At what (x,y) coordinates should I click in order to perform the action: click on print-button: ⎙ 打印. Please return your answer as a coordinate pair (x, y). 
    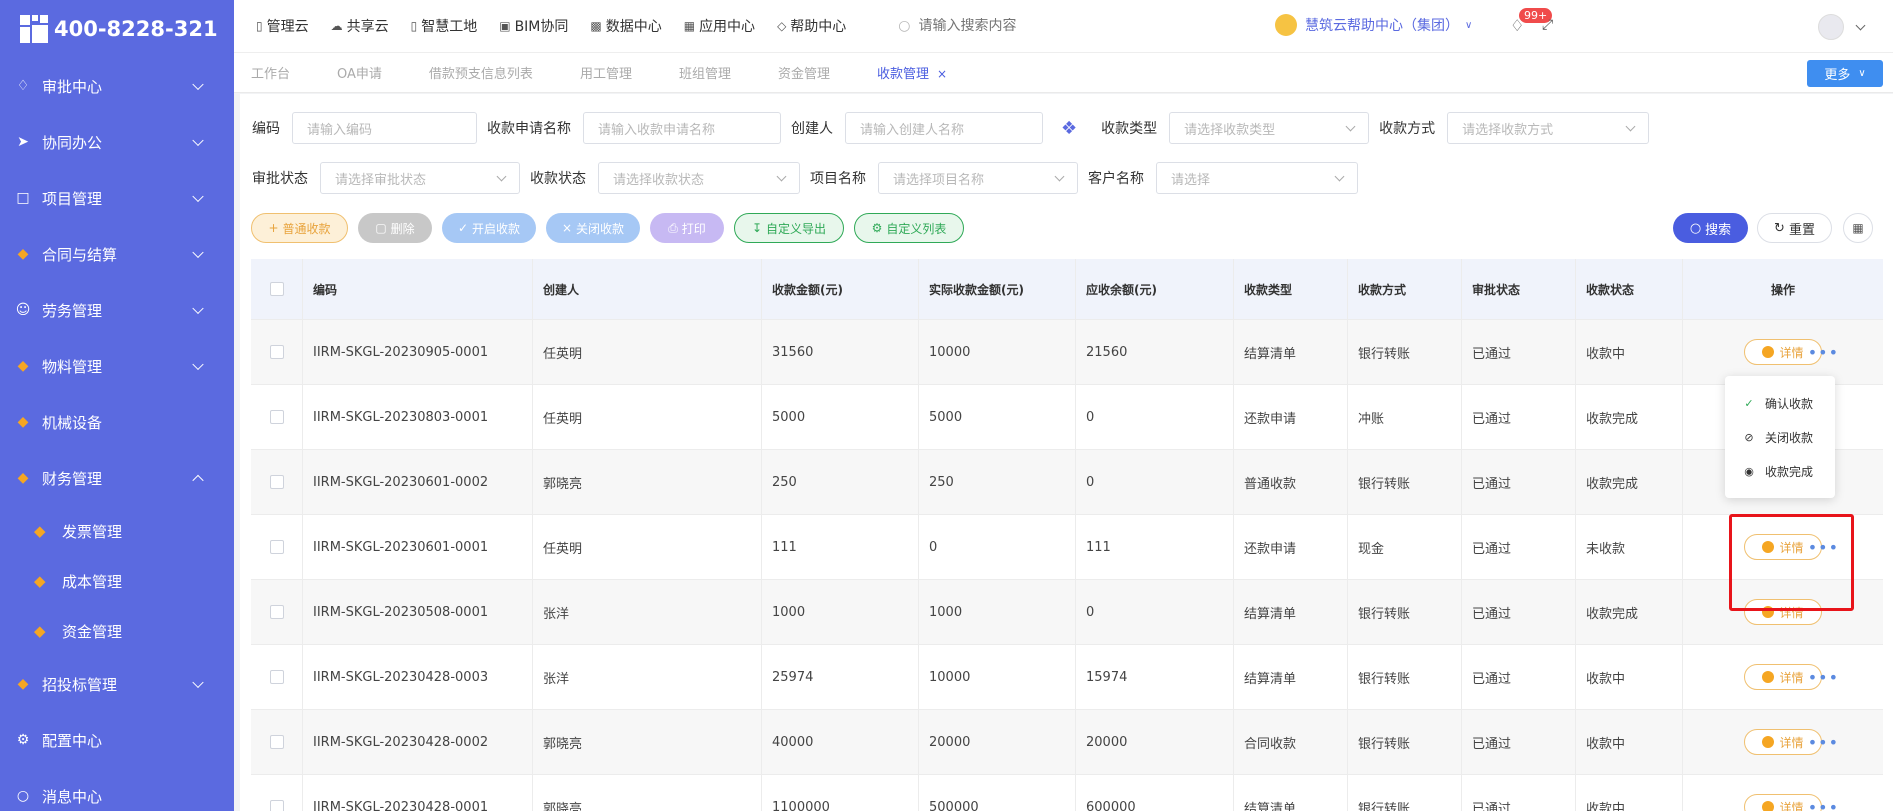
    Looking at the image, I should click on (687, 228).